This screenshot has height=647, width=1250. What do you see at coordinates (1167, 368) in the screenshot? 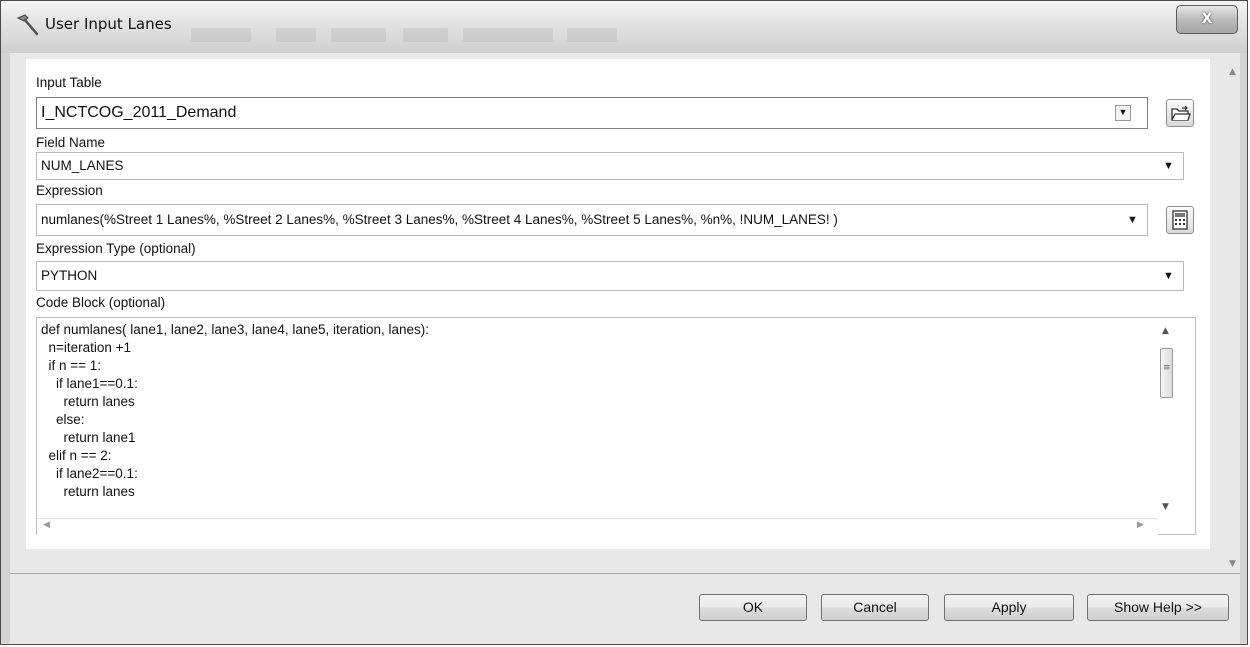
I see `grip-icon: ≡` at bounding box center [1167, 368].